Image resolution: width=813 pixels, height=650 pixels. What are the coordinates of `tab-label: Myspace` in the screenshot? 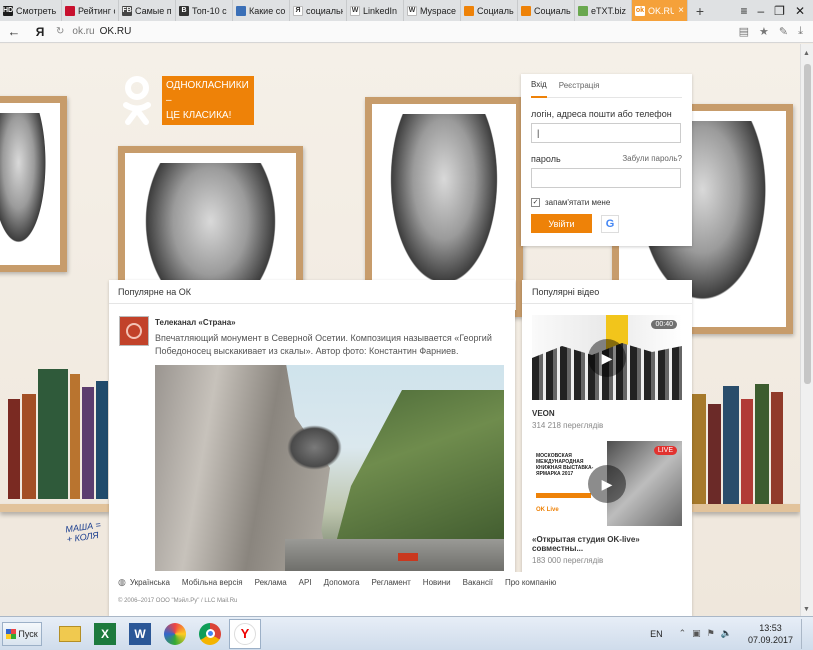 It's located at (438, 10).